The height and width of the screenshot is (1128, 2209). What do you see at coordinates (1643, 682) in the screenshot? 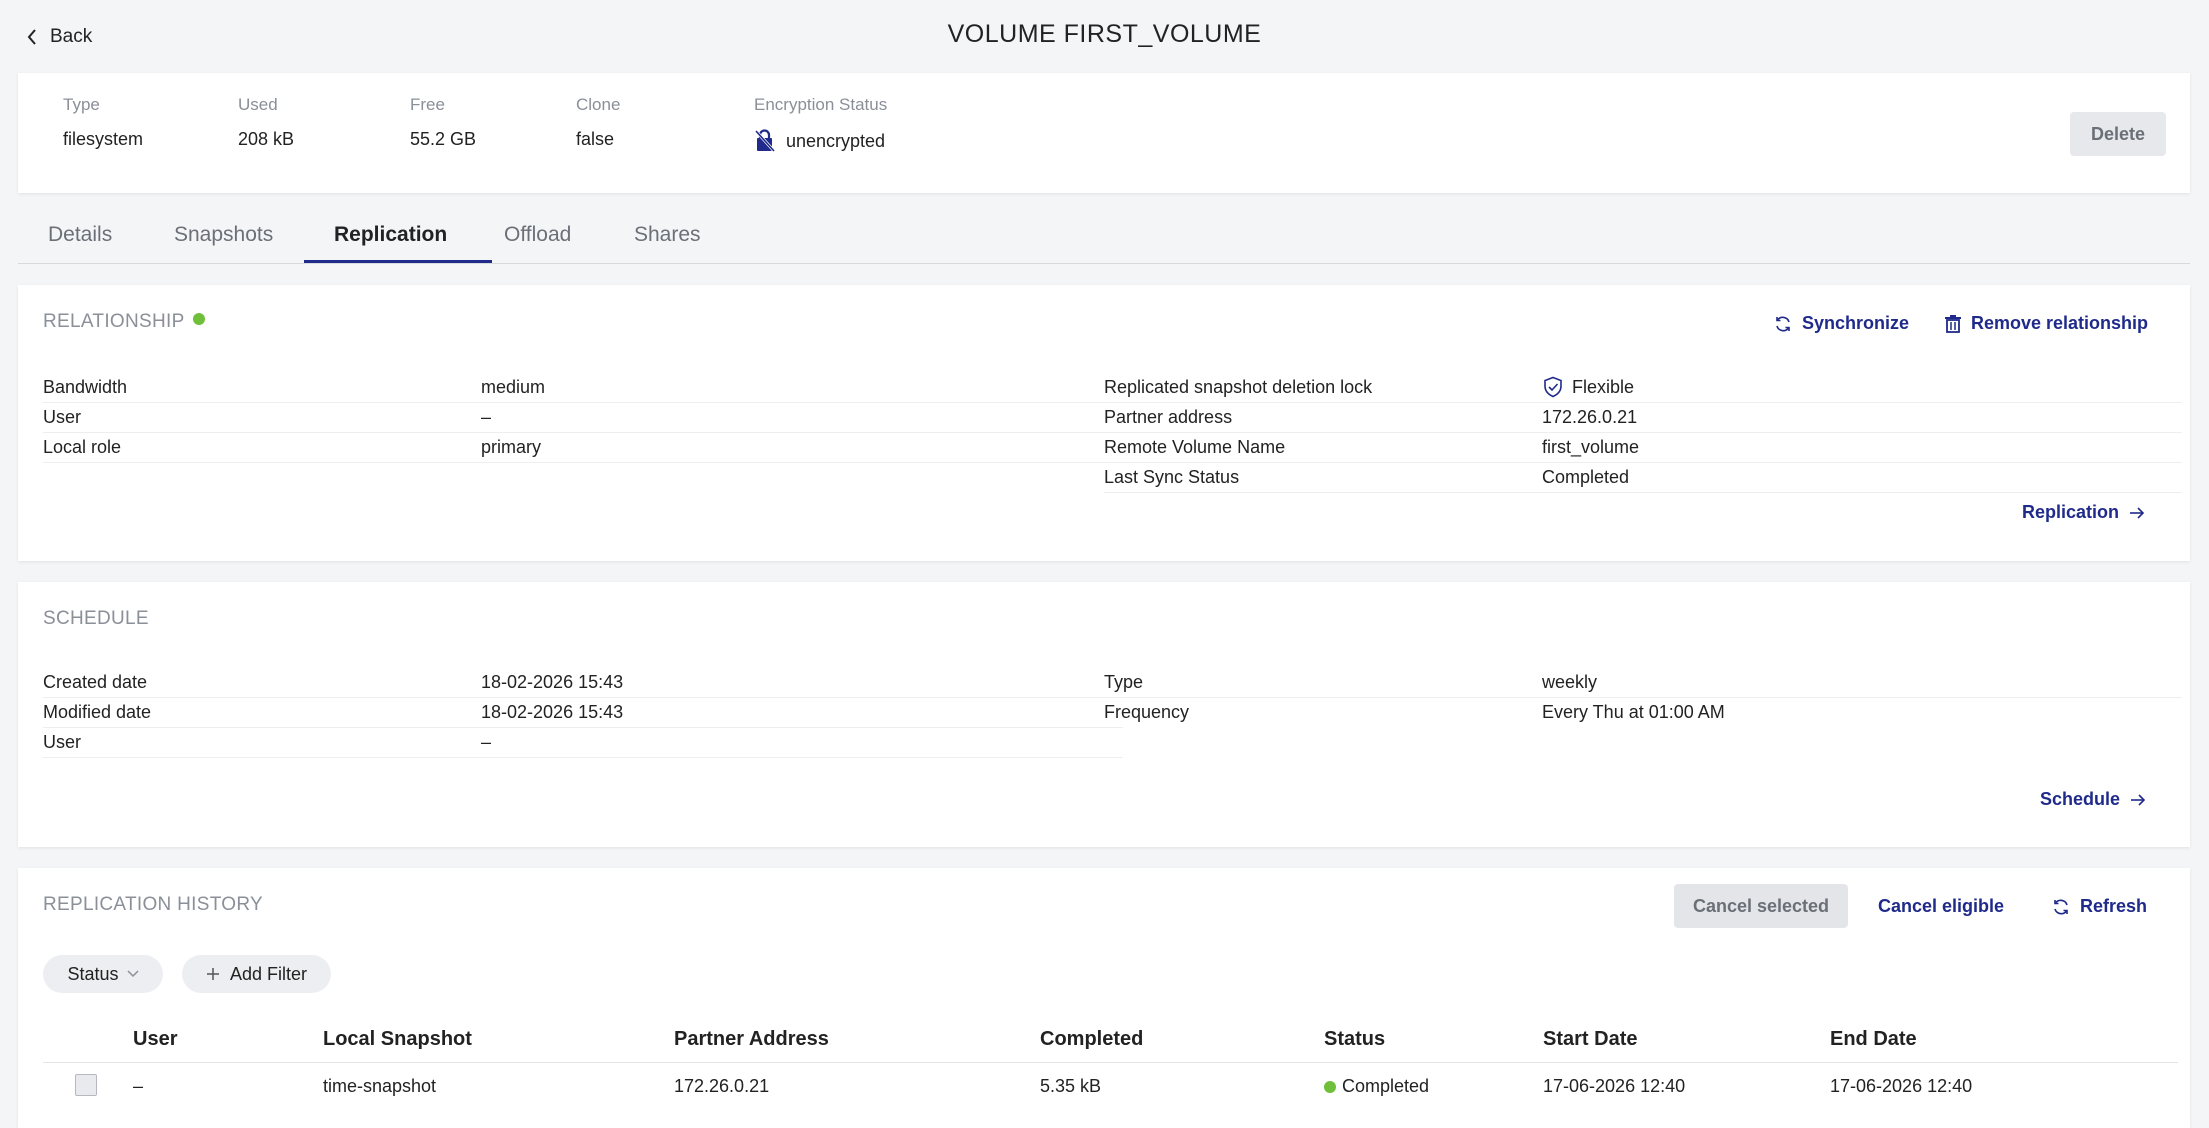
I see `kv-row: Type weekly` at bounding box center [1643, 682].